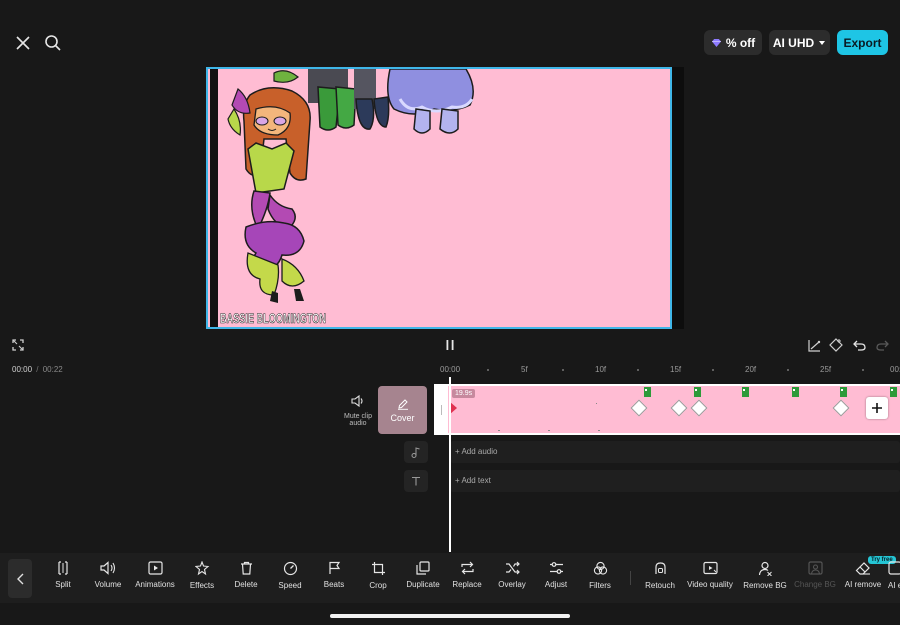 This screenshot has height=625, width=900. What do you see at coordinates (600, 585) in the screenshot?
I see `tool-label: Filters` at bounding box center [600, 585].